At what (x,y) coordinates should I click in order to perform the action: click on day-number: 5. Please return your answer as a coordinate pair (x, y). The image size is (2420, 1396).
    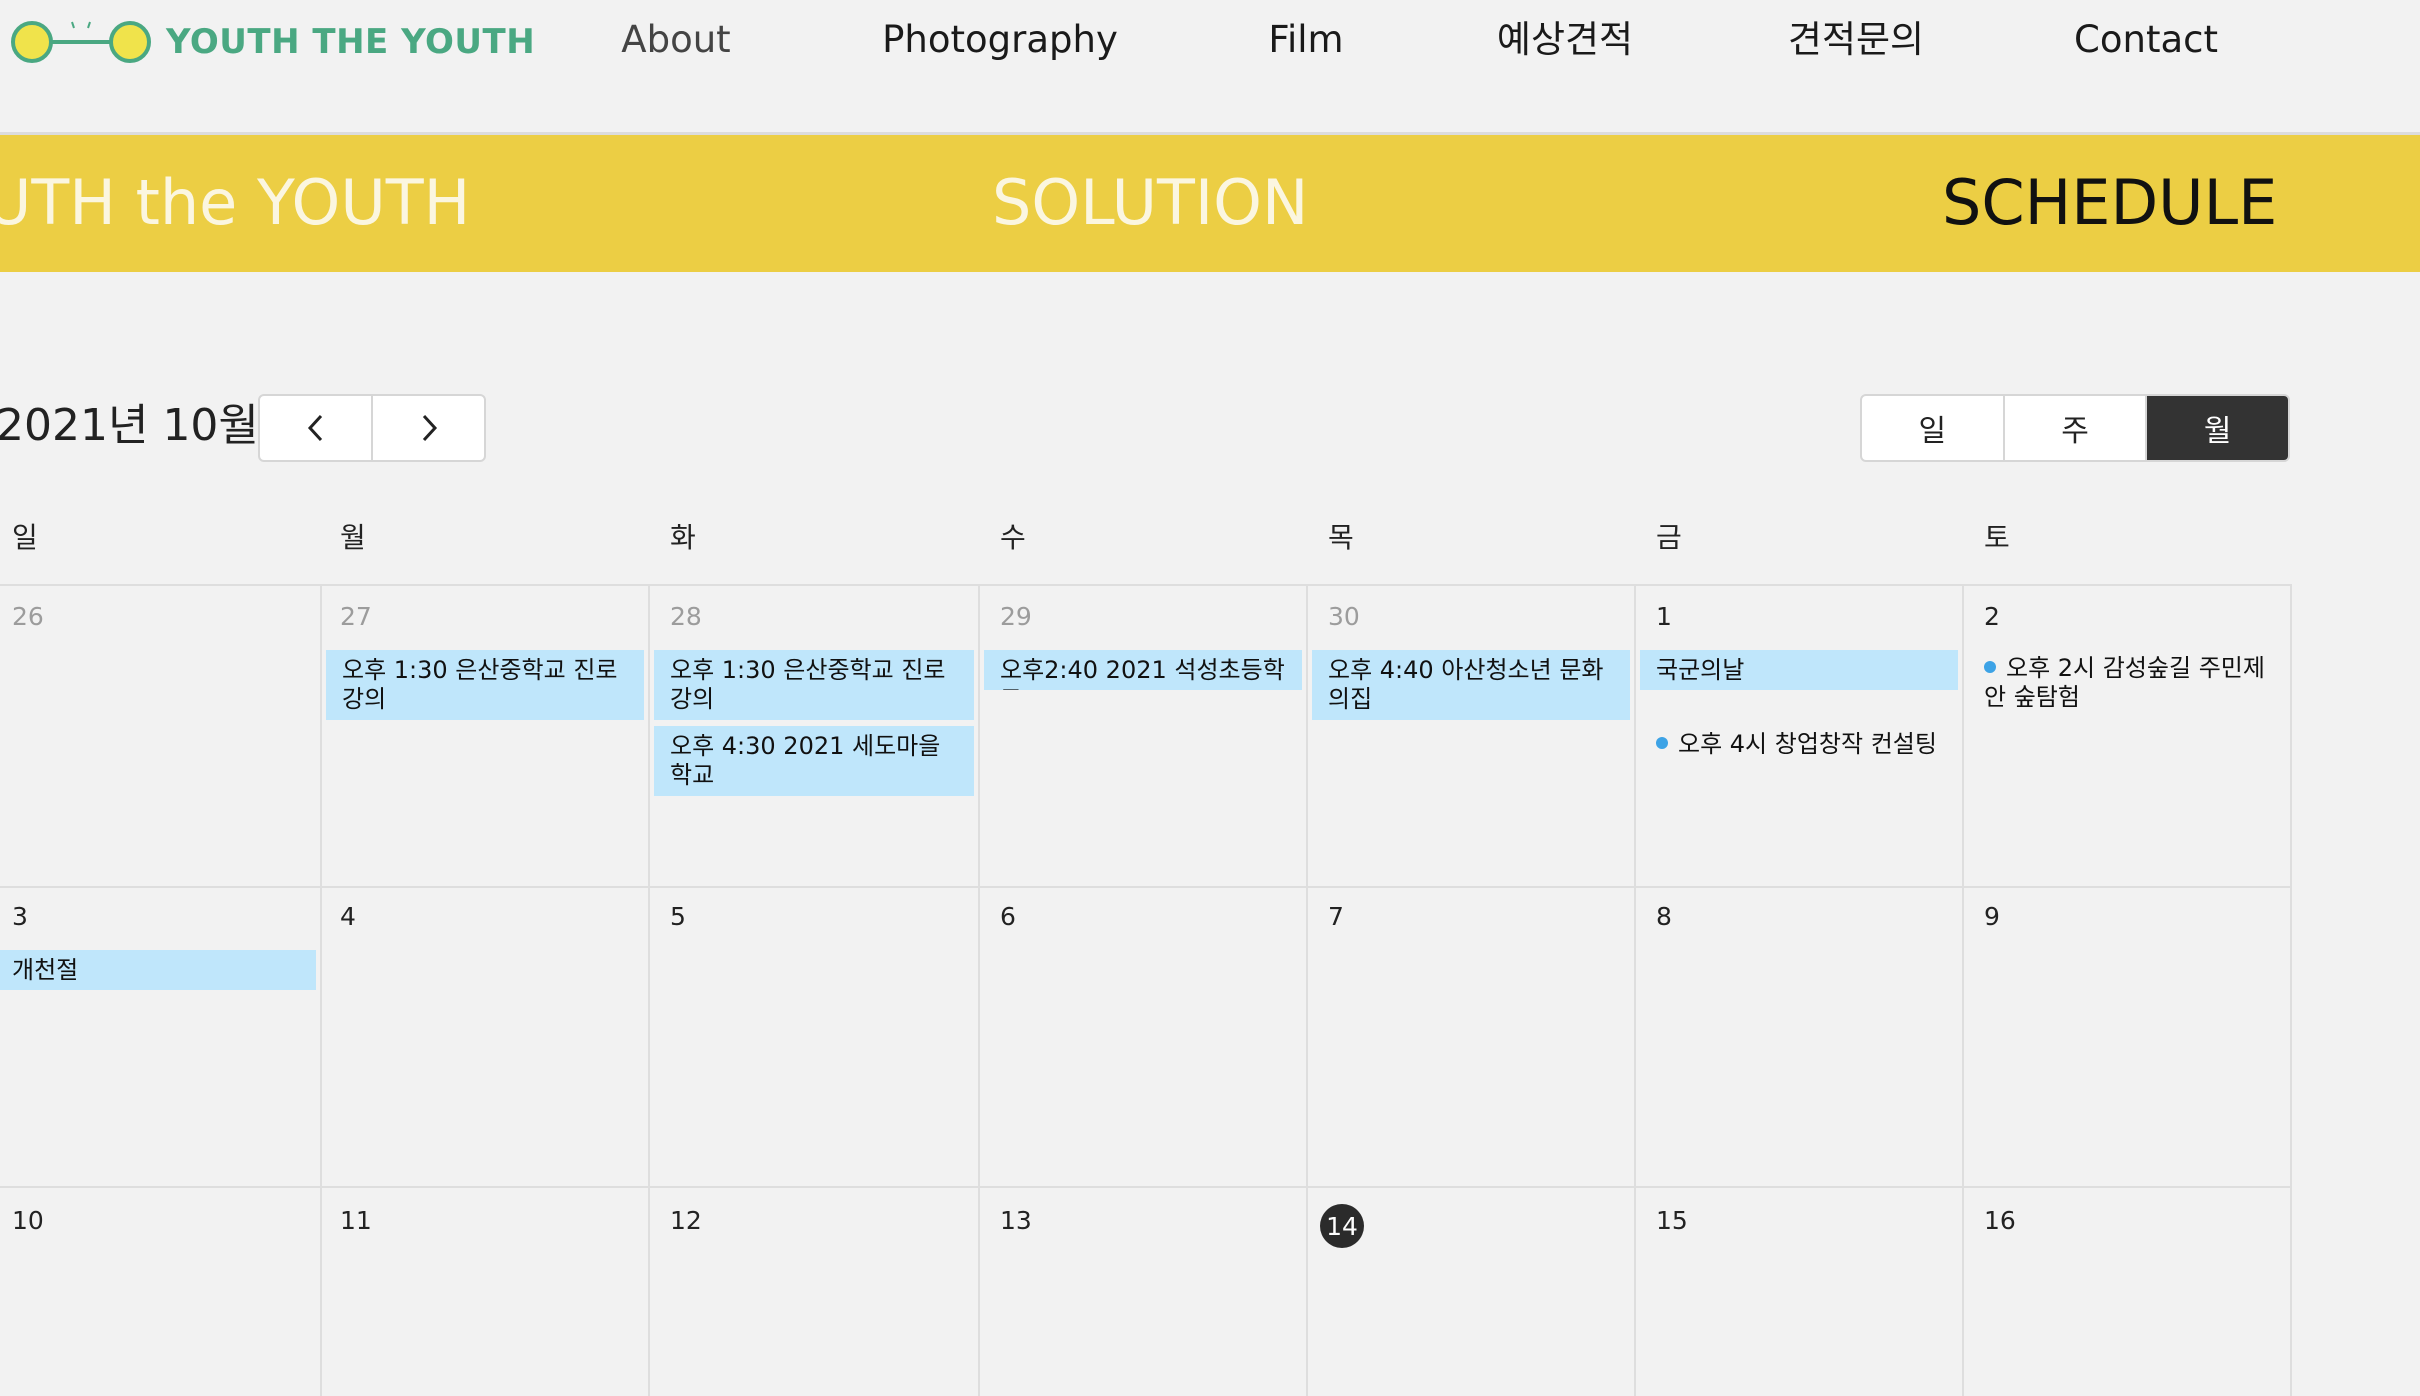
    Looking at the image, I should click on (678, 916).